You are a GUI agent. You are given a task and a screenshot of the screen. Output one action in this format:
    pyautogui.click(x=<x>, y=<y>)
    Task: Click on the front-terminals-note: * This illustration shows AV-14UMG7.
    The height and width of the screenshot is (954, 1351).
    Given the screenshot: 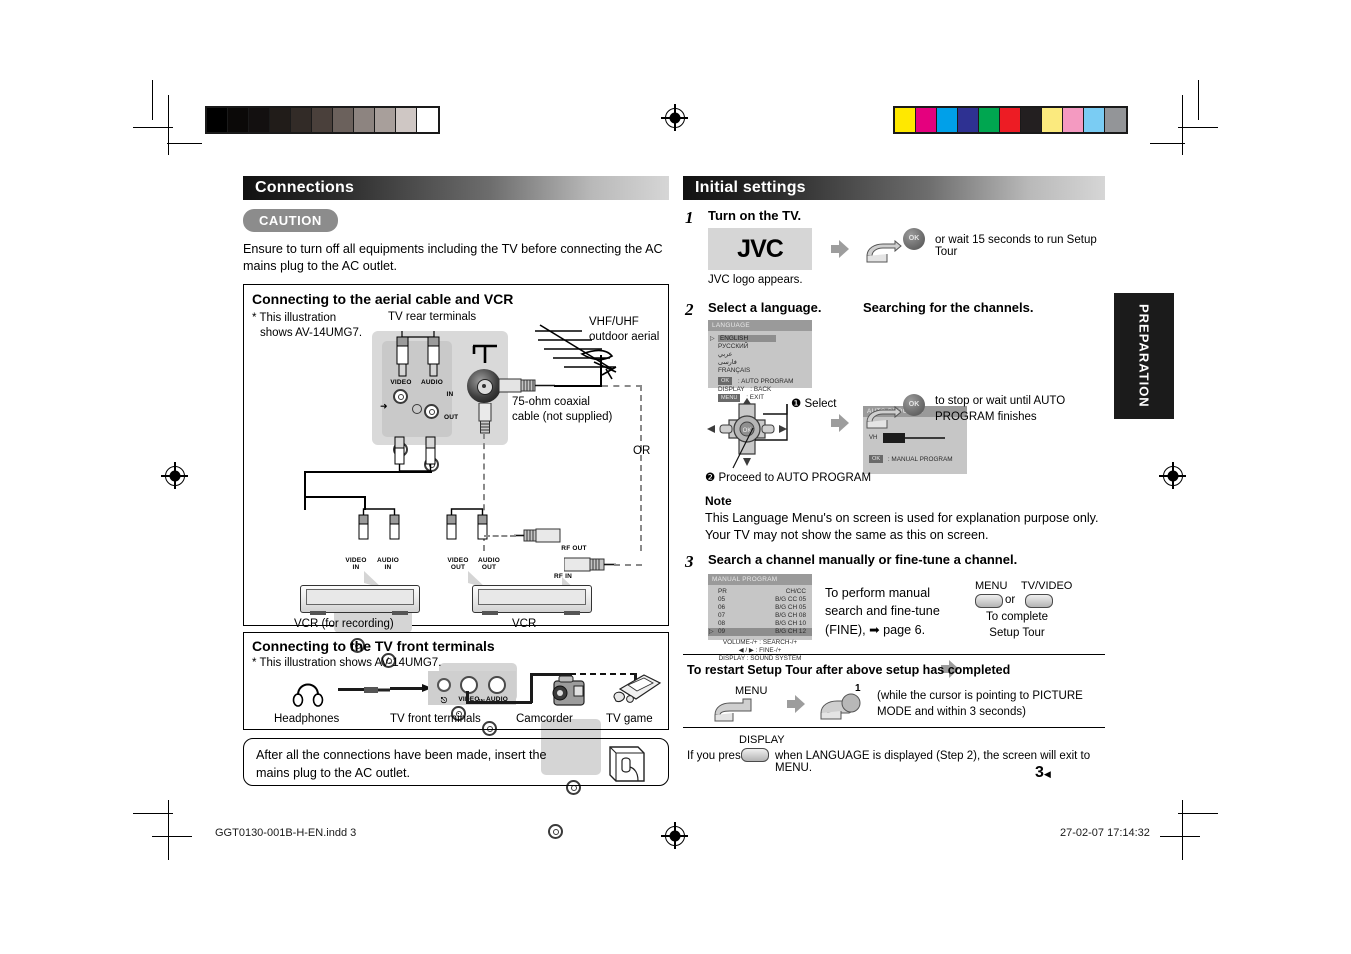 What is the action you would take?
    pyautogui.click(x=347, y=663)
    